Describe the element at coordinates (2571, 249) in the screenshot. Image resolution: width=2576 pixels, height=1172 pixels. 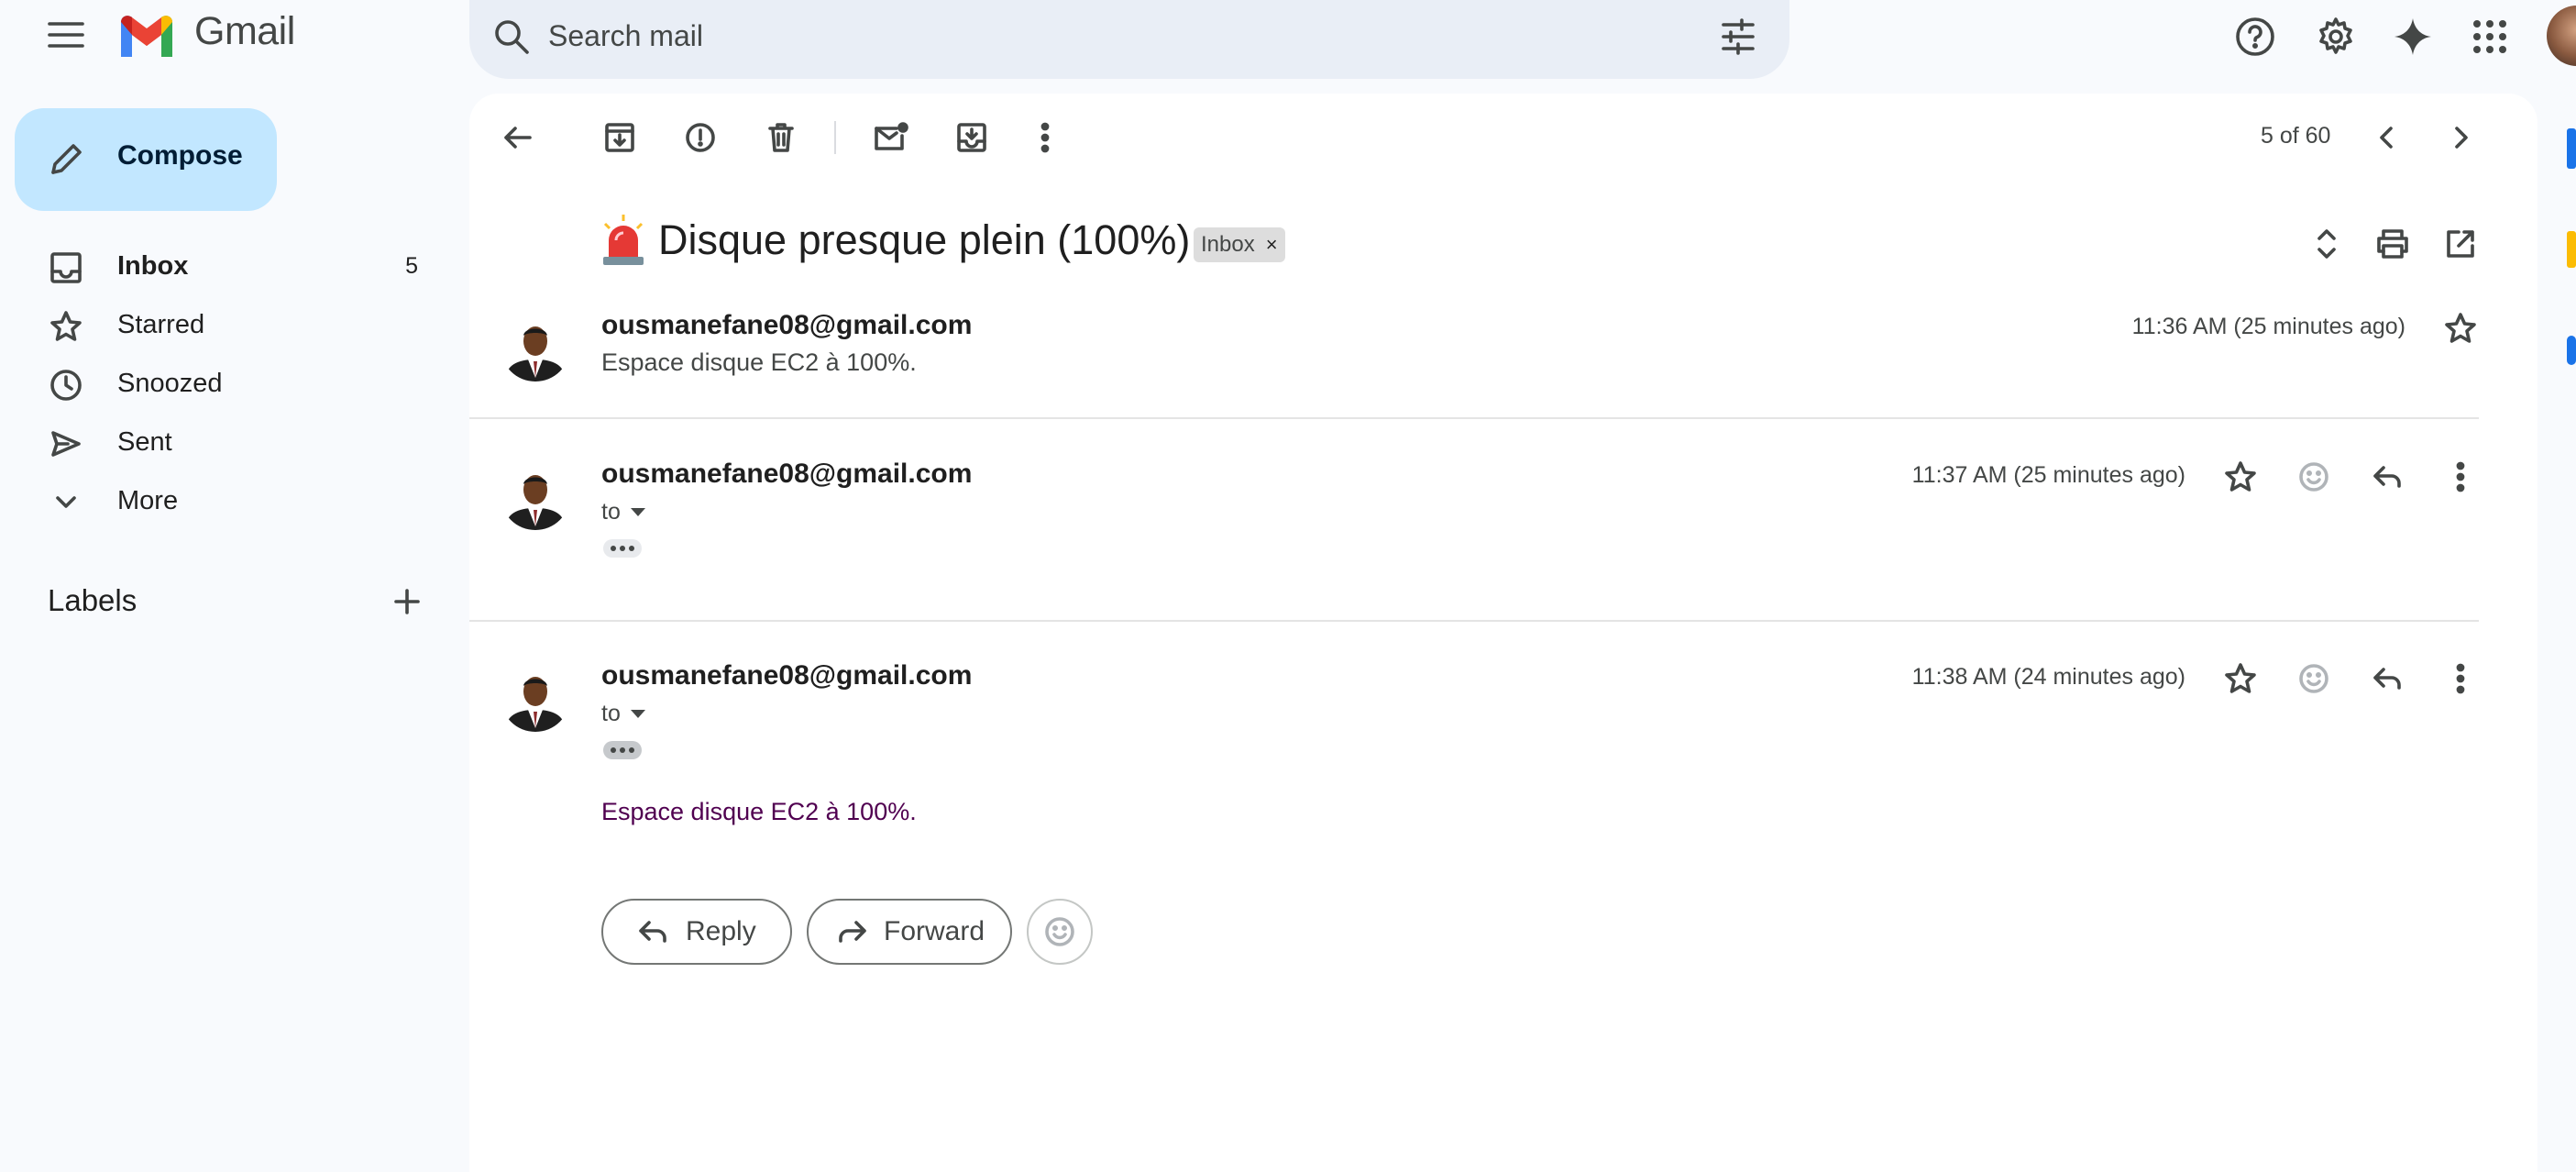
I see `keep-app-icon` at that location.